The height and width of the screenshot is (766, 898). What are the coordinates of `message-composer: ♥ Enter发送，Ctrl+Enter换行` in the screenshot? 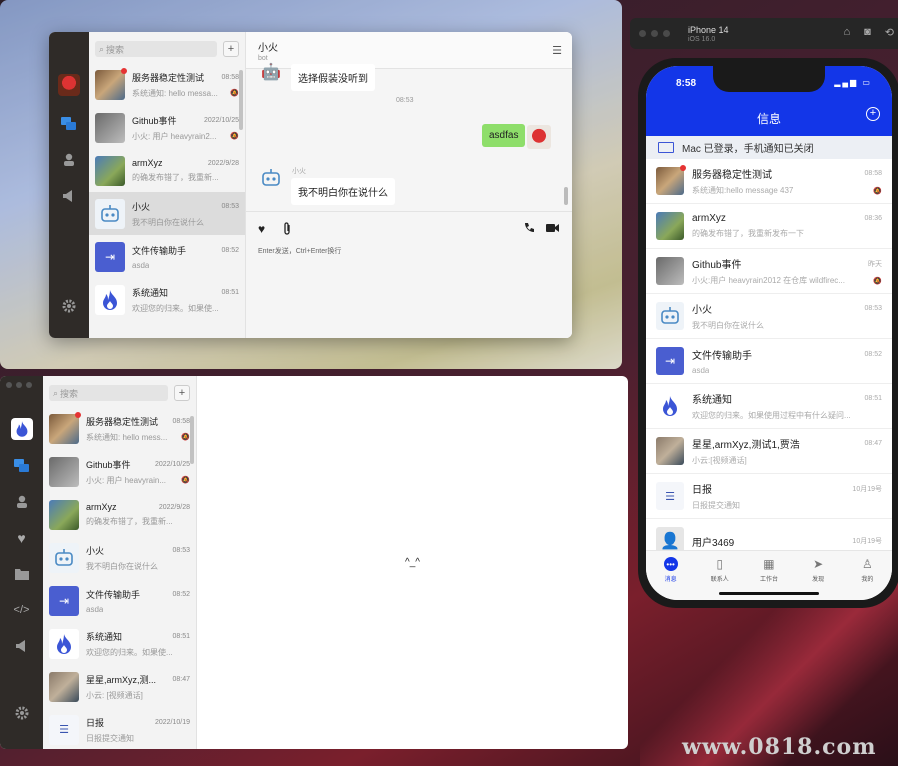 It's located at (409, 274).